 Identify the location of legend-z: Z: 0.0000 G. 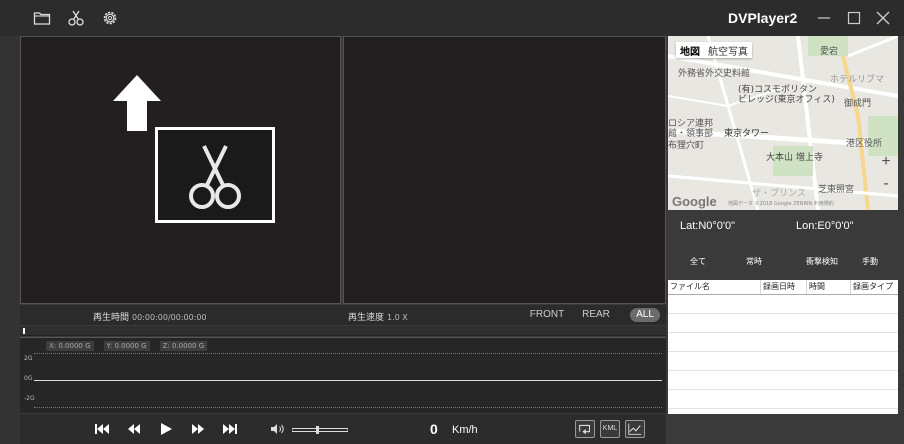
(183, 346).